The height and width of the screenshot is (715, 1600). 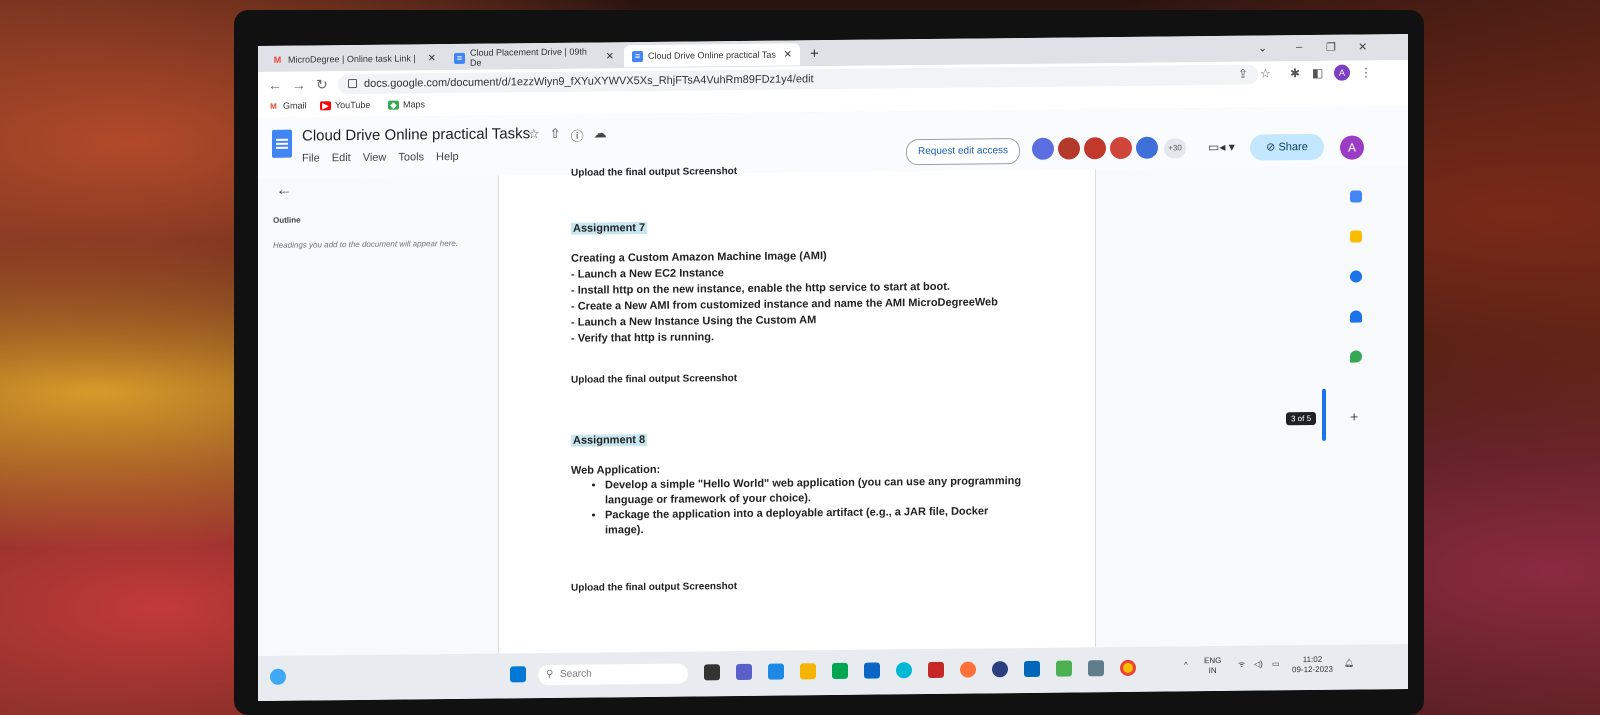 I want to click on bookmark-maps: ◆ Maps, so click(x=407, y=104).